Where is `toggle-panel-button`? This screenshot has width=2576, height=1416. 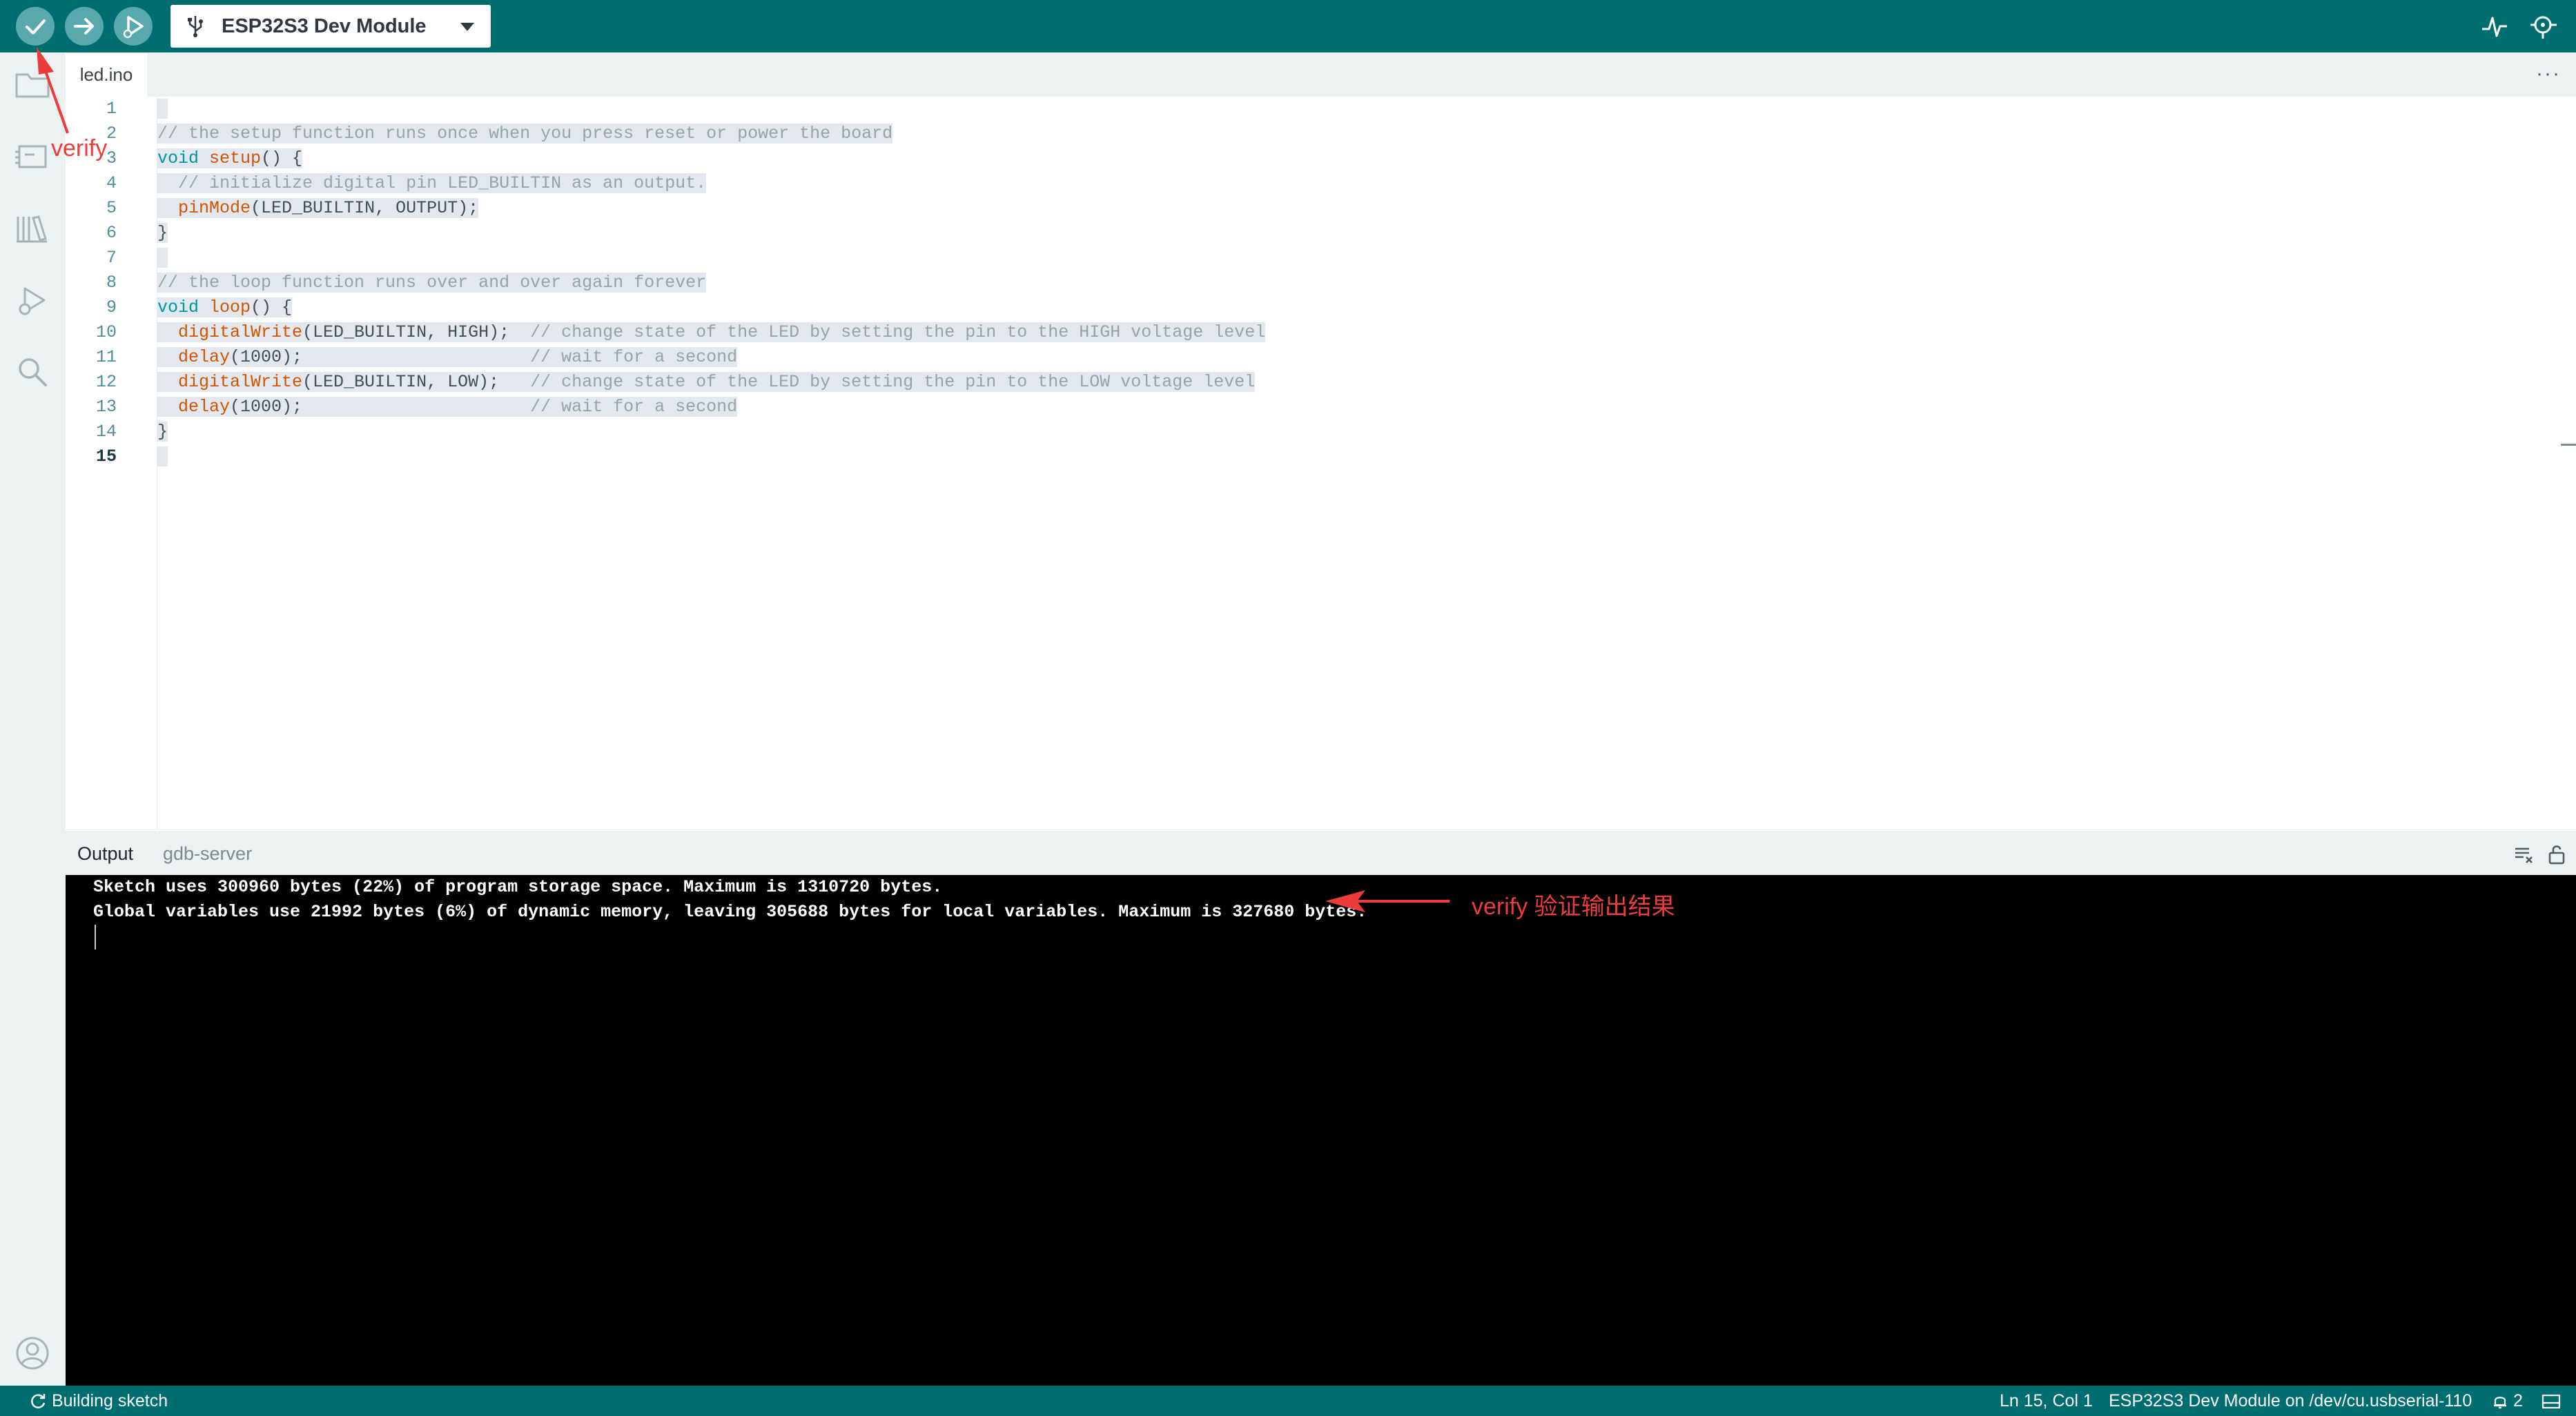 toggle-panel-button is located at coordinates (2551, 1401).